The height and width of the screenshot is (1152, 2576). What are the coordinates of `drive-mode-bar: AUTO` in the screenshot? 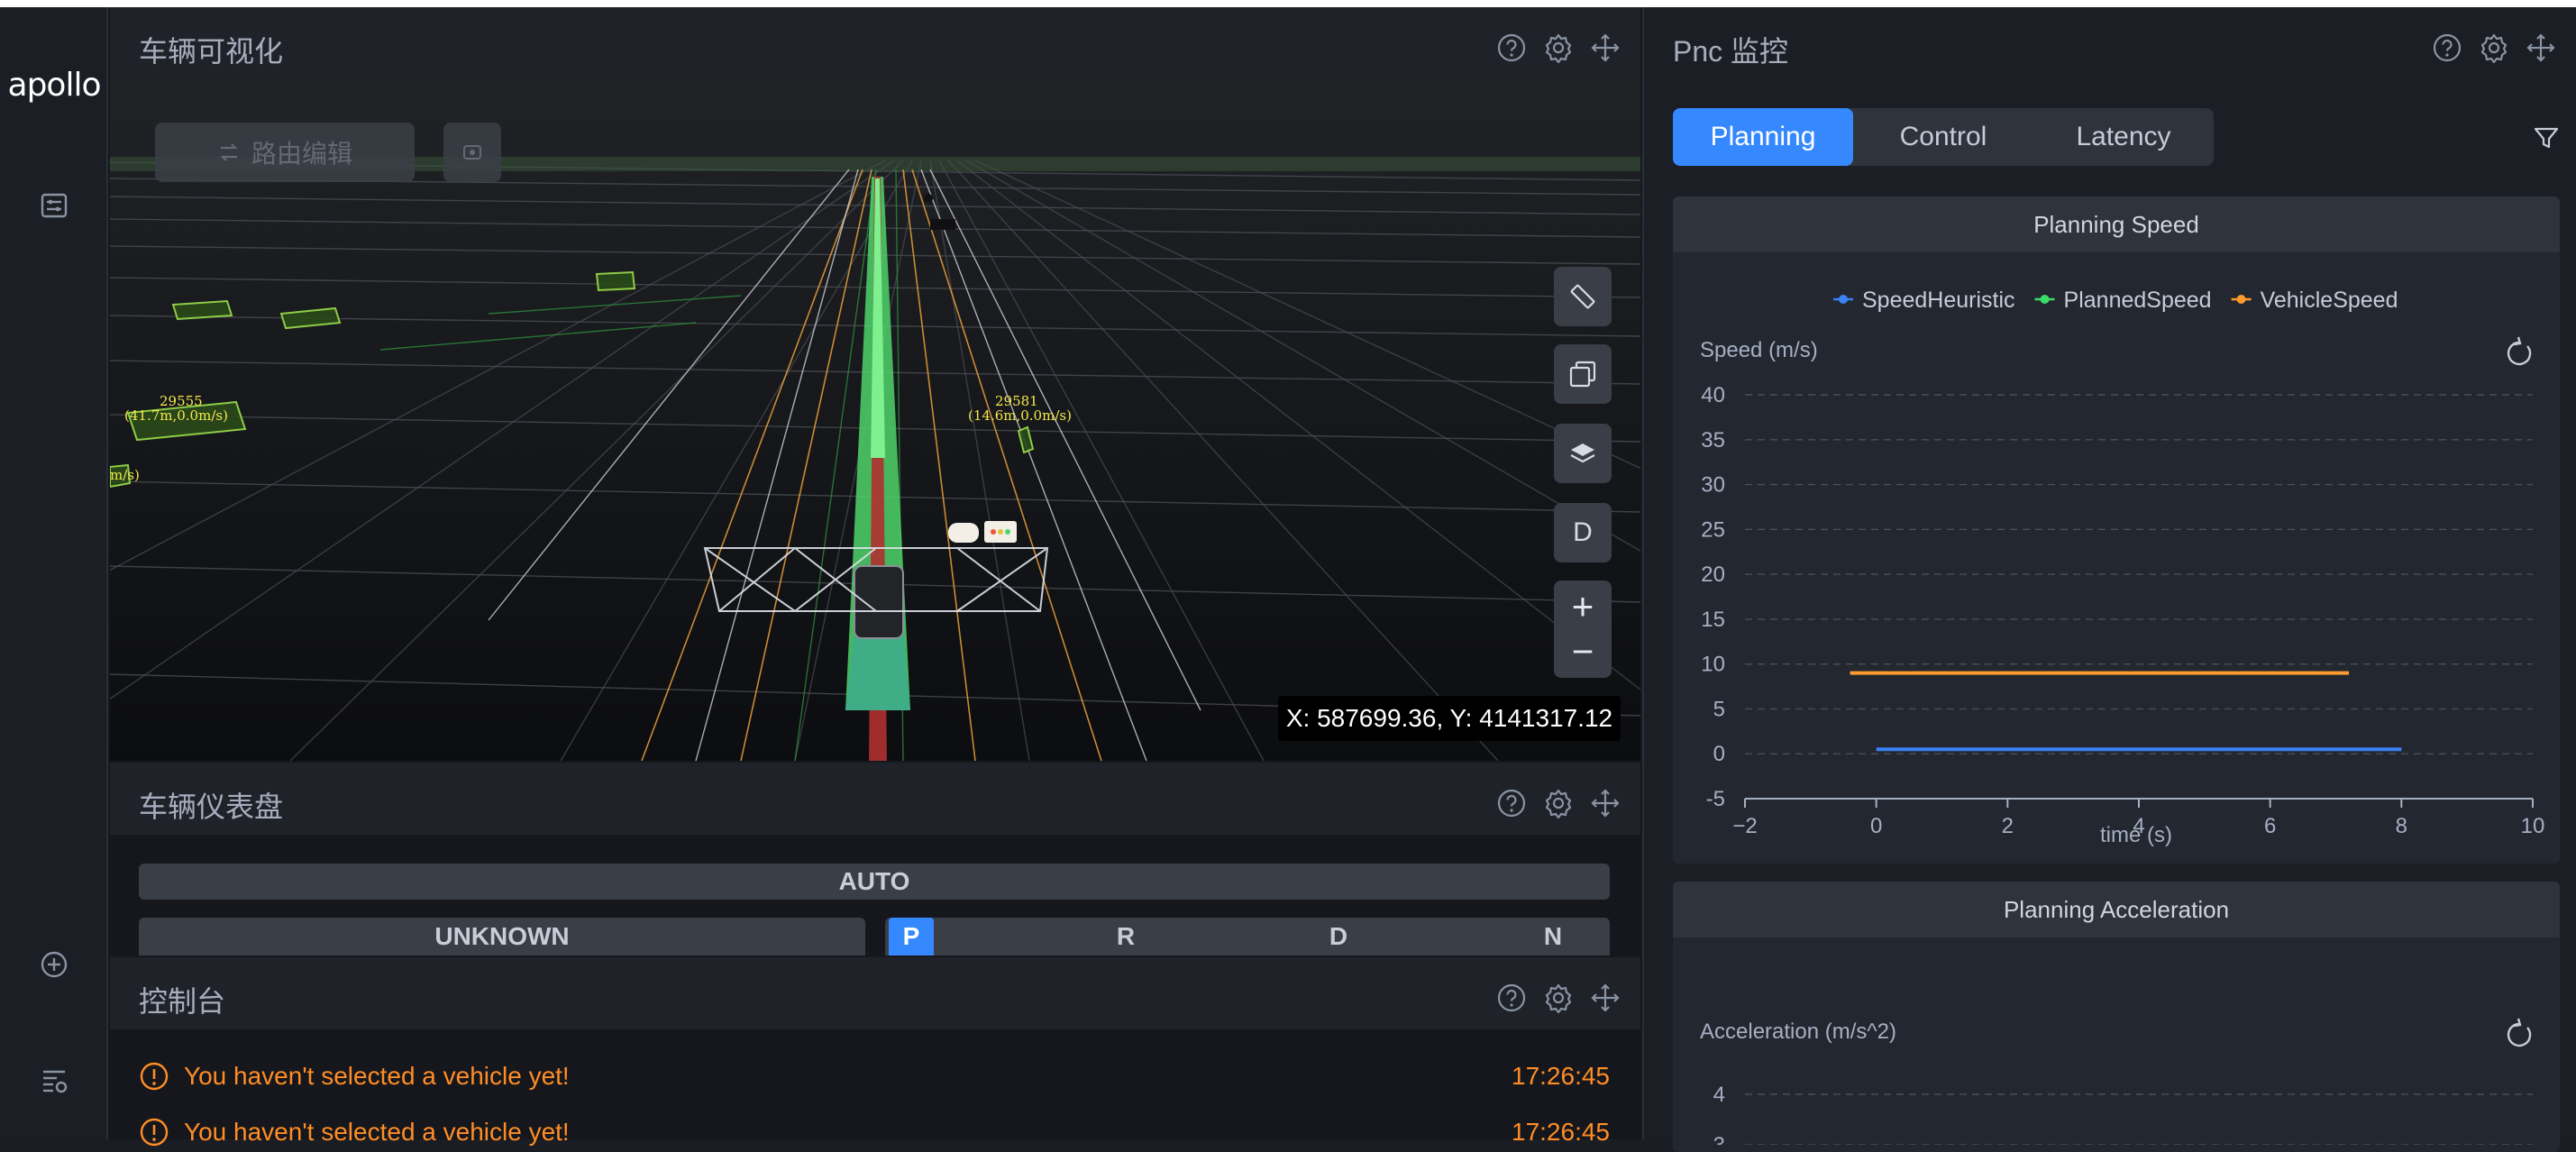 It's located at (874, 882).